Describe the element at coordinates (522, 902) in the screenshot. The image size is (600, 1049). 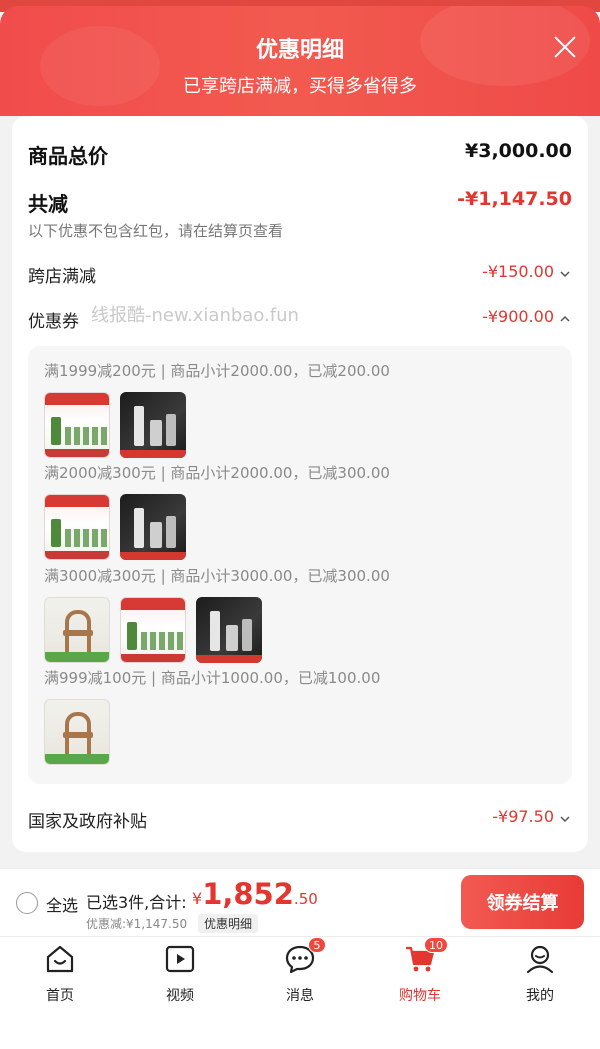
I see `checkout-button: 领券结算` at that location.